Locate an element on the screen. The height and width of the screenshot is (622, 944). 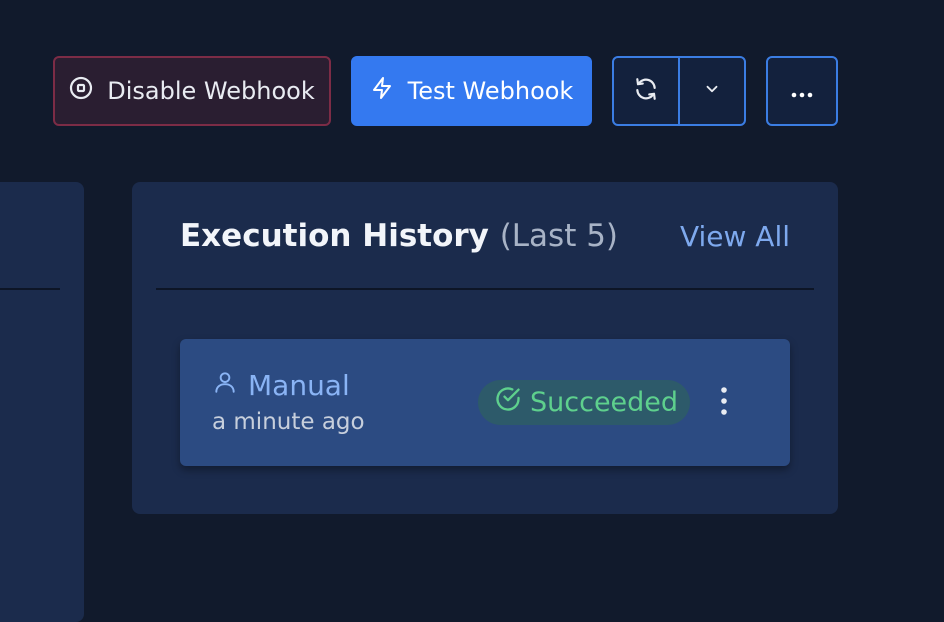
panel-divider is located at coordinates (485, 289).